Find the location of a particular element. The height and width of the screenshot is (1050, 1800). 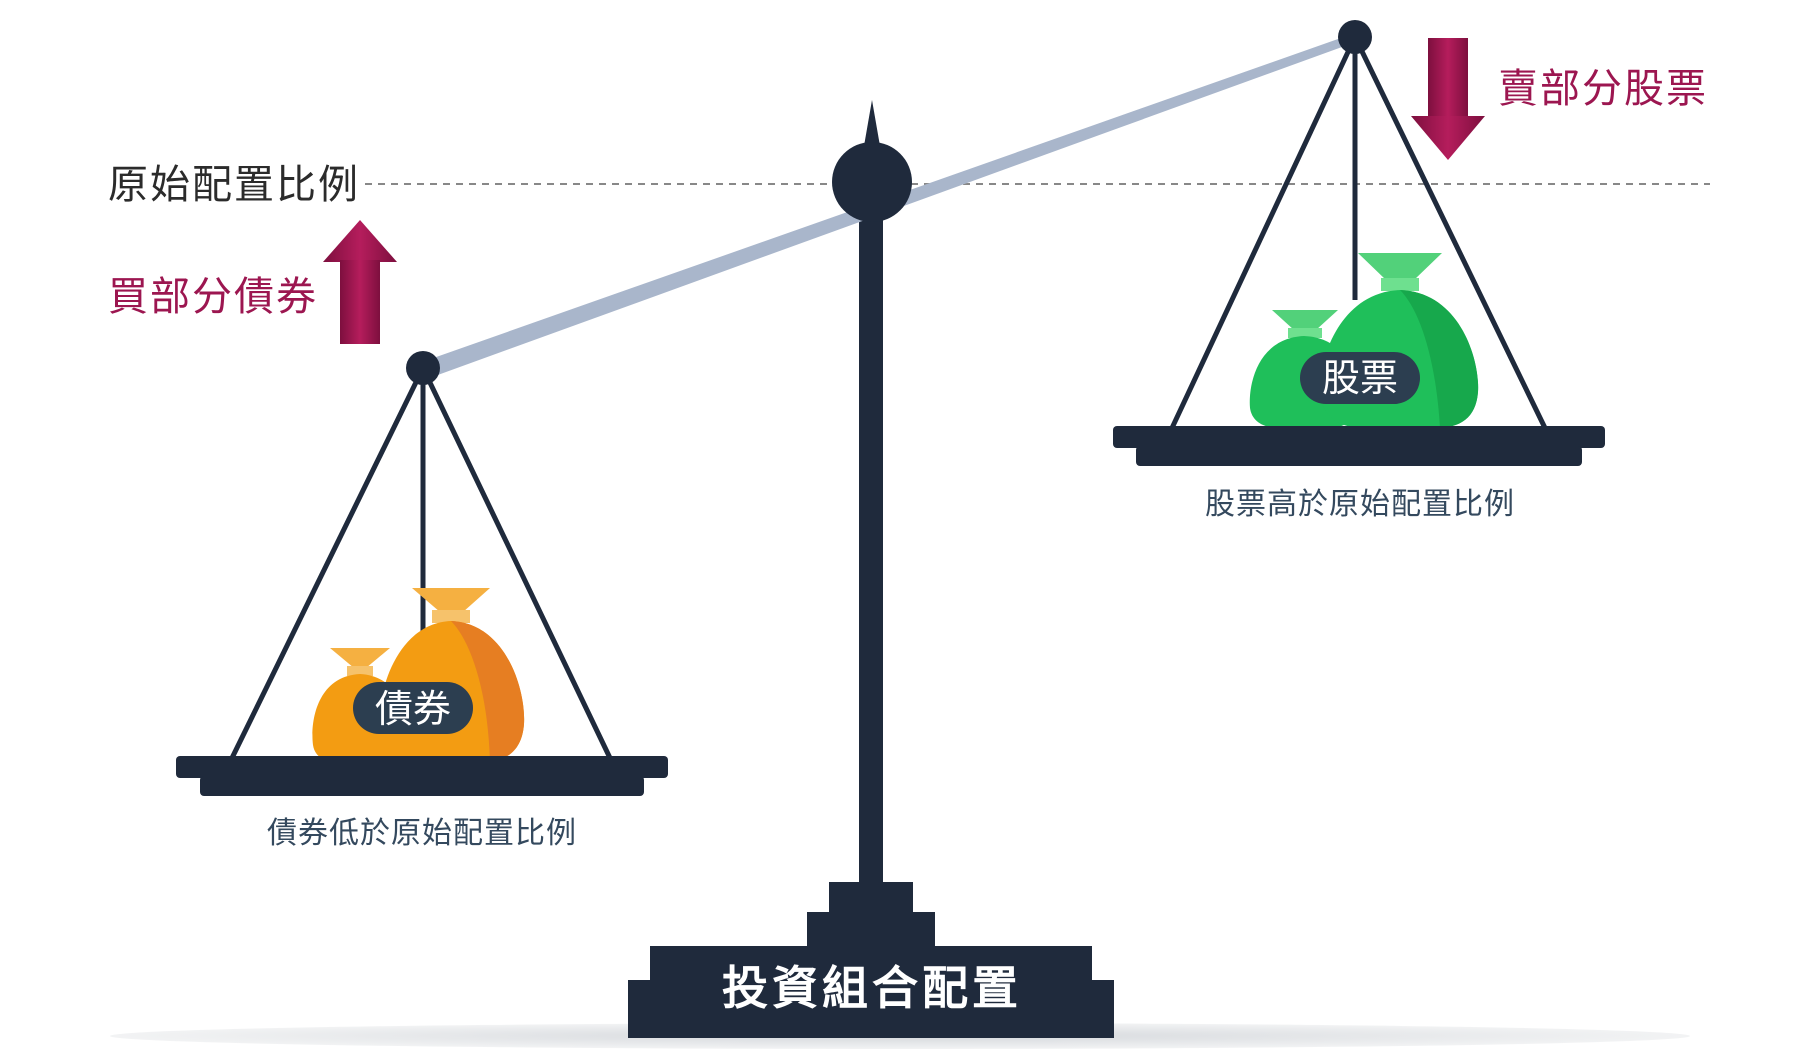

scale-pillar is located at coordinates (871, 550).